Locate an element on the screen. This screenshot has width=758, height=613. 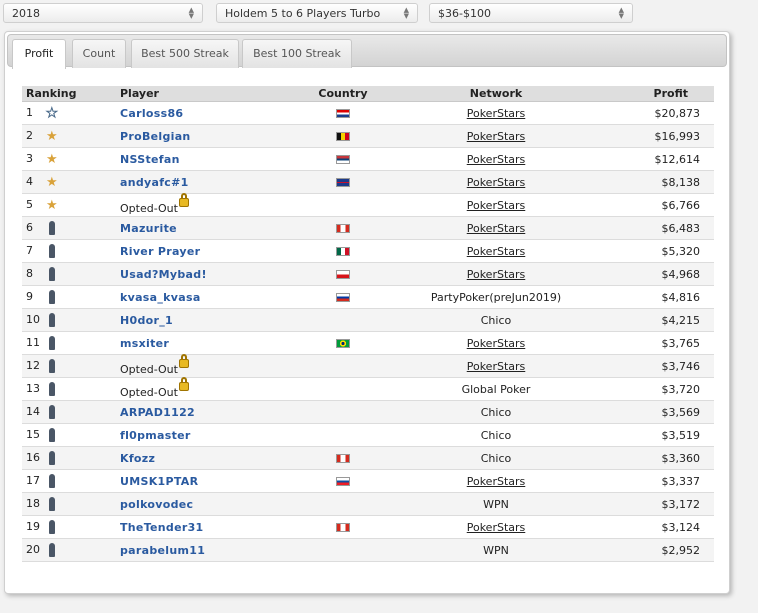
profit-cell: $8,138 is located at coordinates (662, 182).